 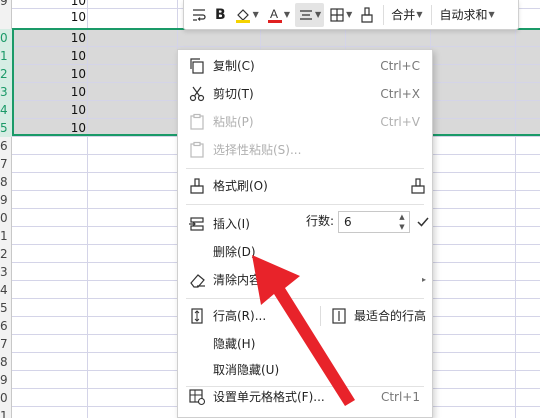 I want to click on menu-item-label: 隐藏(H), so click(x=234, y=344).